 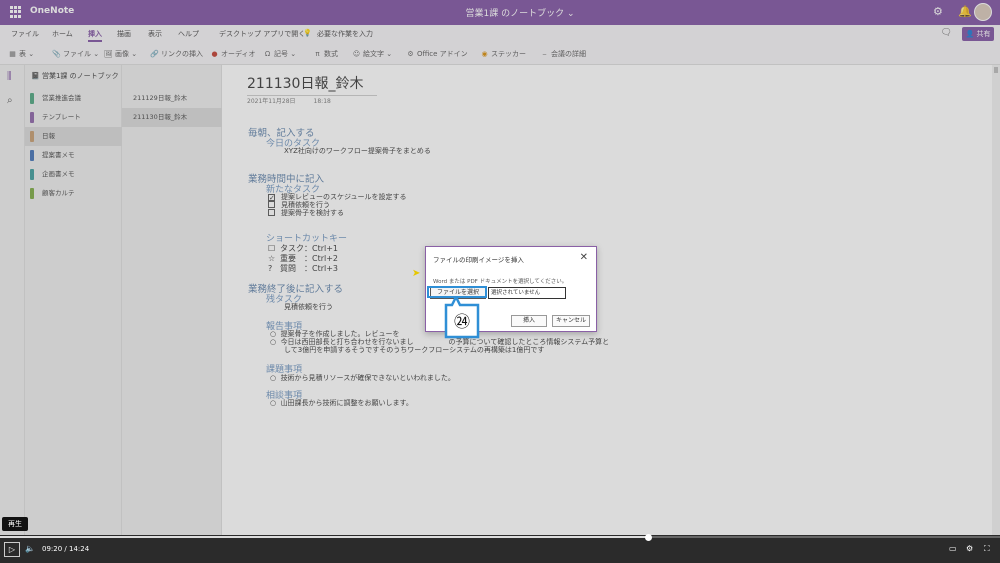 What do you see at coordinates (987, 549) in the screenshot?
I see `fullscreen-icon: ⛶` at bounding box center [987, 549].